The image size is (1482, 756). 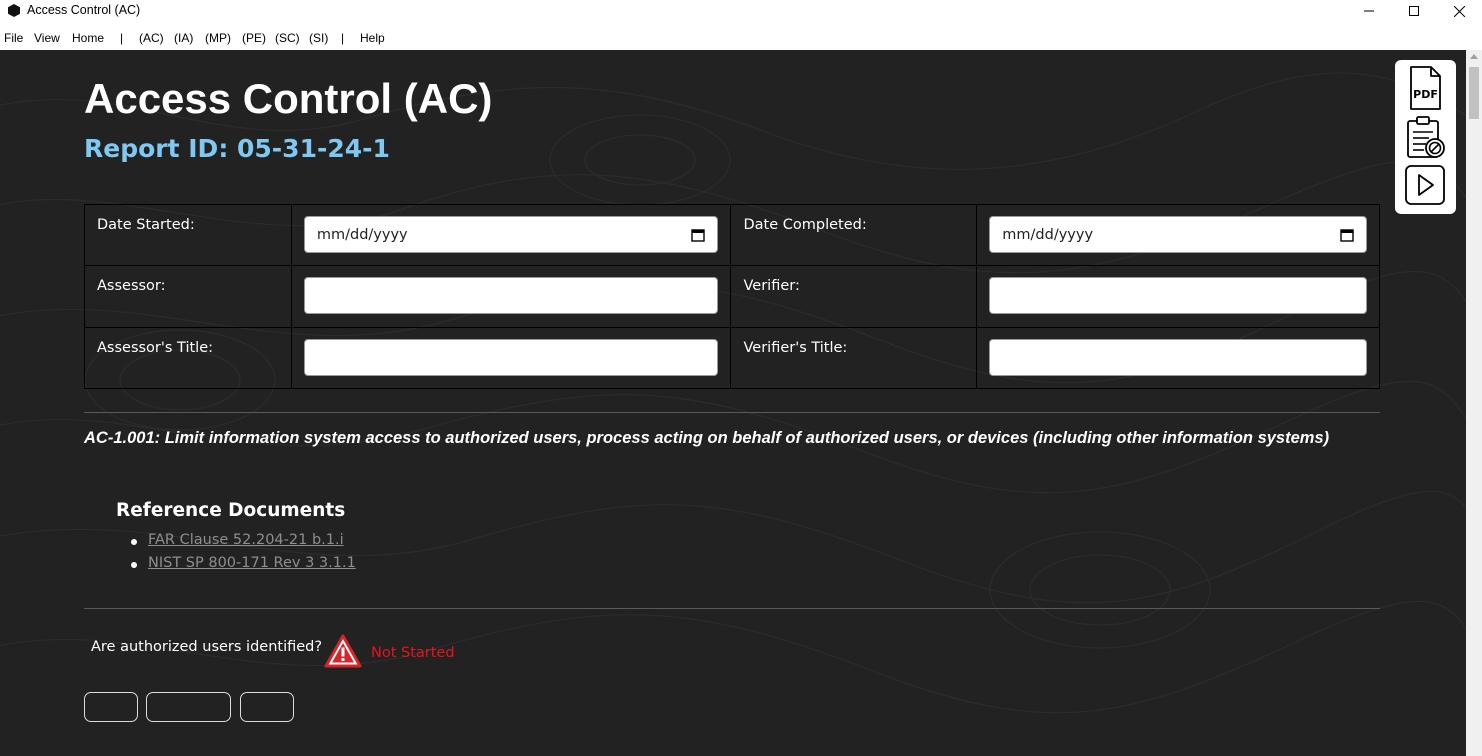 What do you see at coordinates (1474, 93) in the screenshot?
I see `scrollbar-thumb` at bounding box center [1474, 93].